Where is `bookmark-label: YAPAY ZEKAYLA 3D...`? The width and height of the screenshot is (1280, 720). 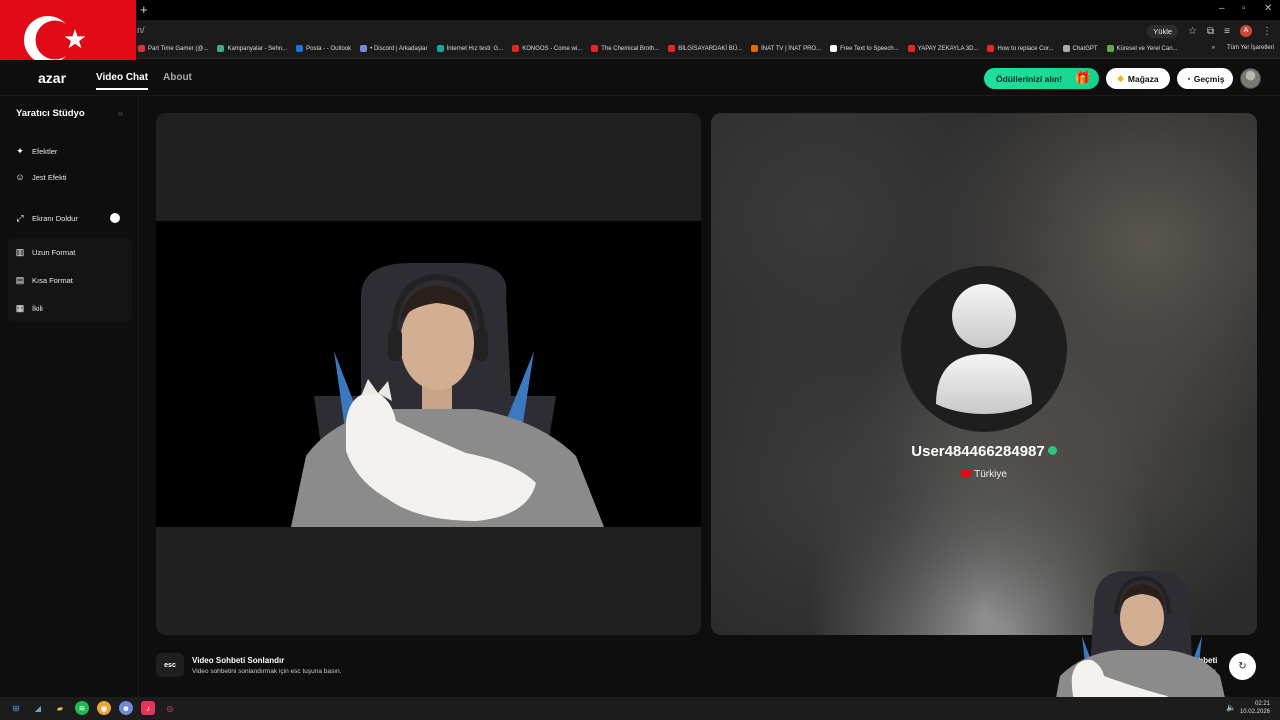 bookmark-label: YAPAY ZEKAYLA 3D... is located at coordinates (948, 48).